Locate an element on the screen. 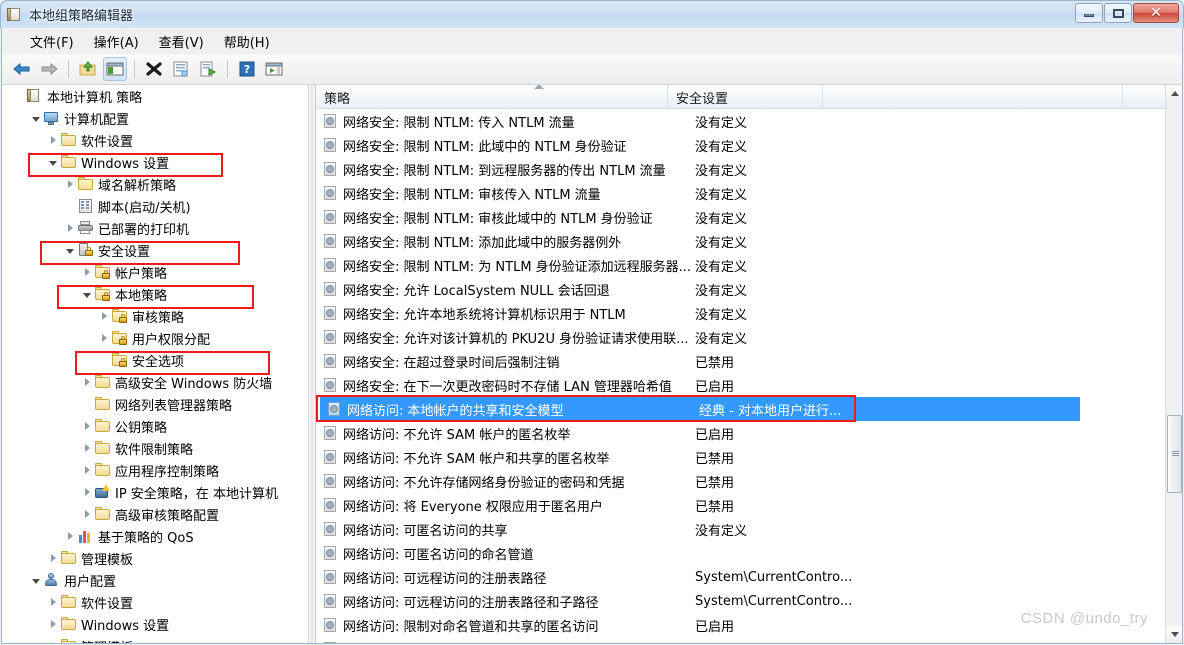 Image resolution: width=1184 pixels, height=645 pixels. tree-item-7: 安全设置 is located at coordinates (155, 250).